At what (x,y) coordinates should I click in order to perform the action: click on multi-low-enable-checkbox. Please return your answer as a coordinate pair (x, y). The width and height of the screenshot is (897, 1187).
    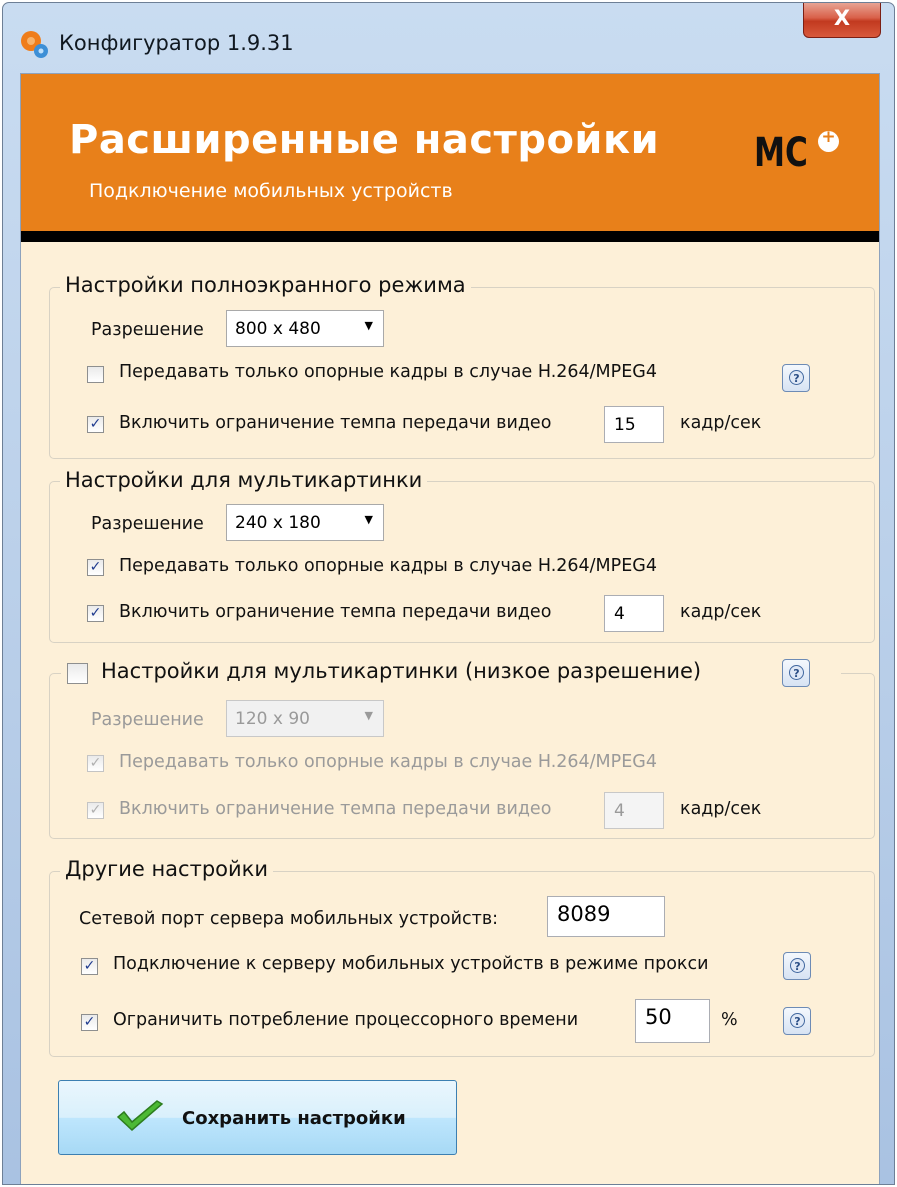
    Looking at the image, I should click on (77, 673).